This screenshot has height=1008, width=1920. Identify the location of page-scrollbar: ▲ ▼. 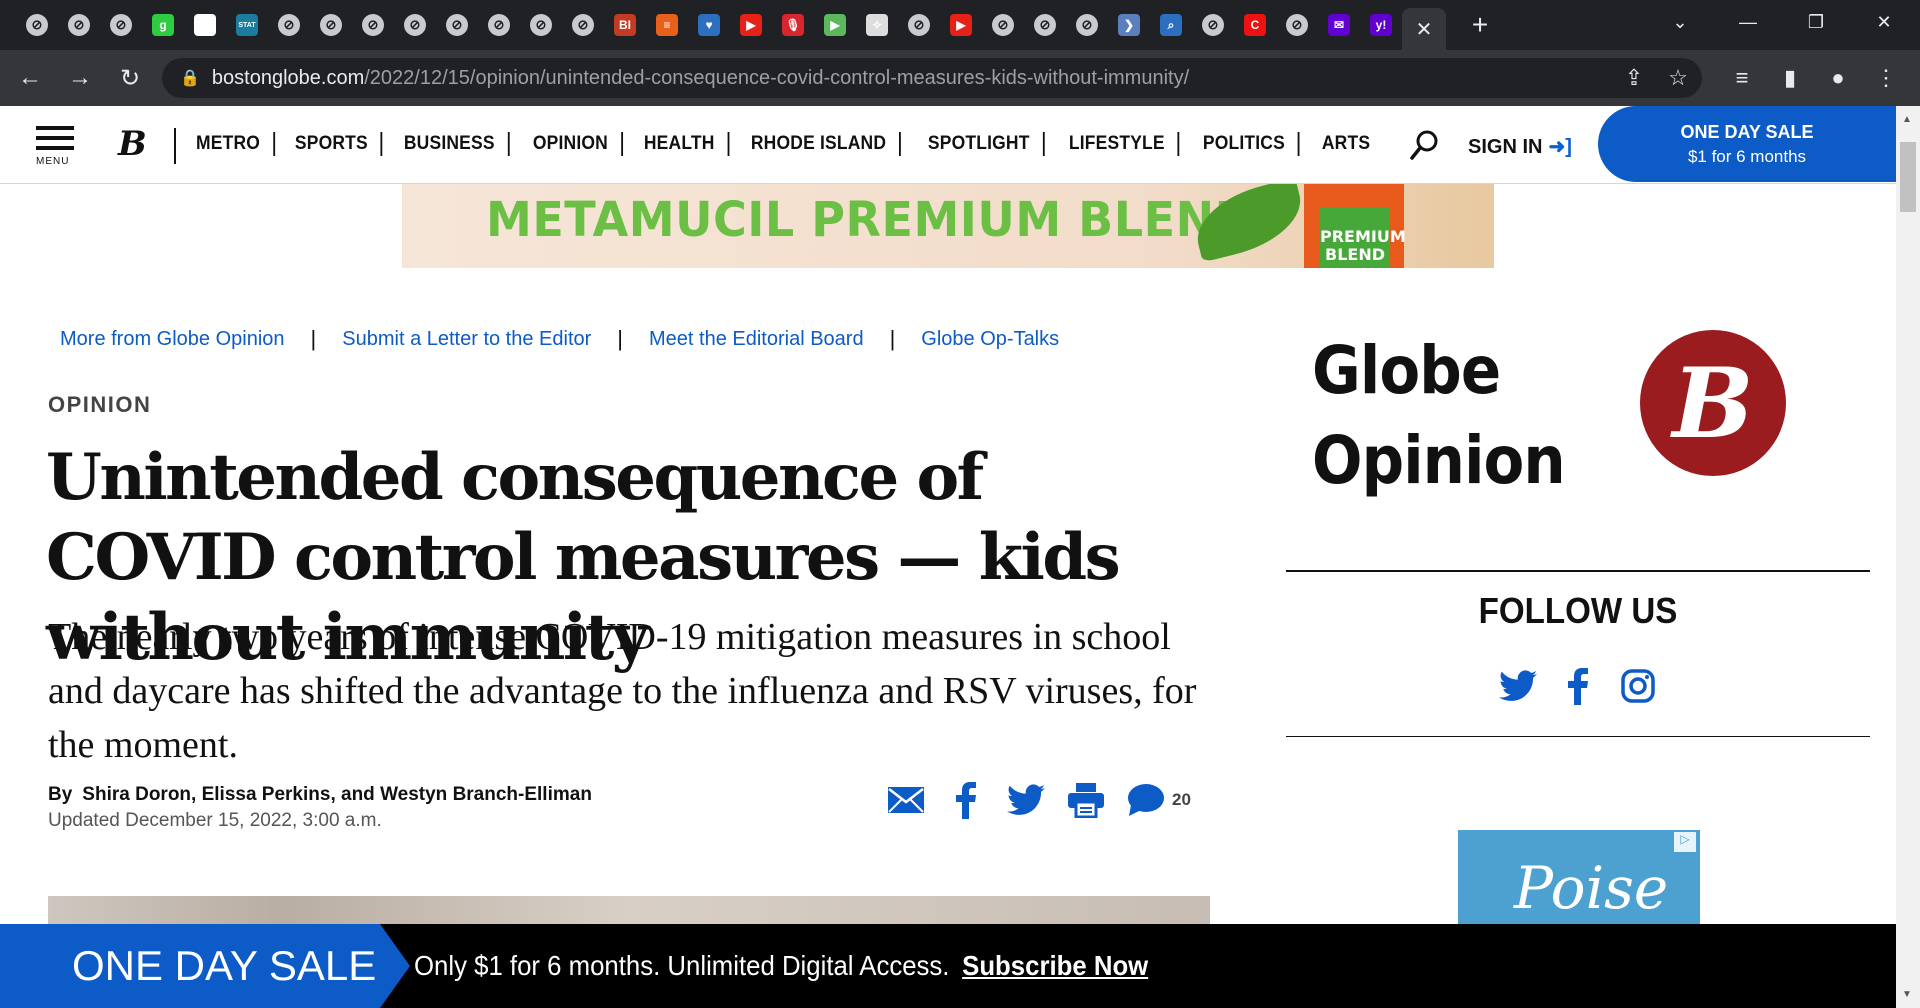
(1908, 557).